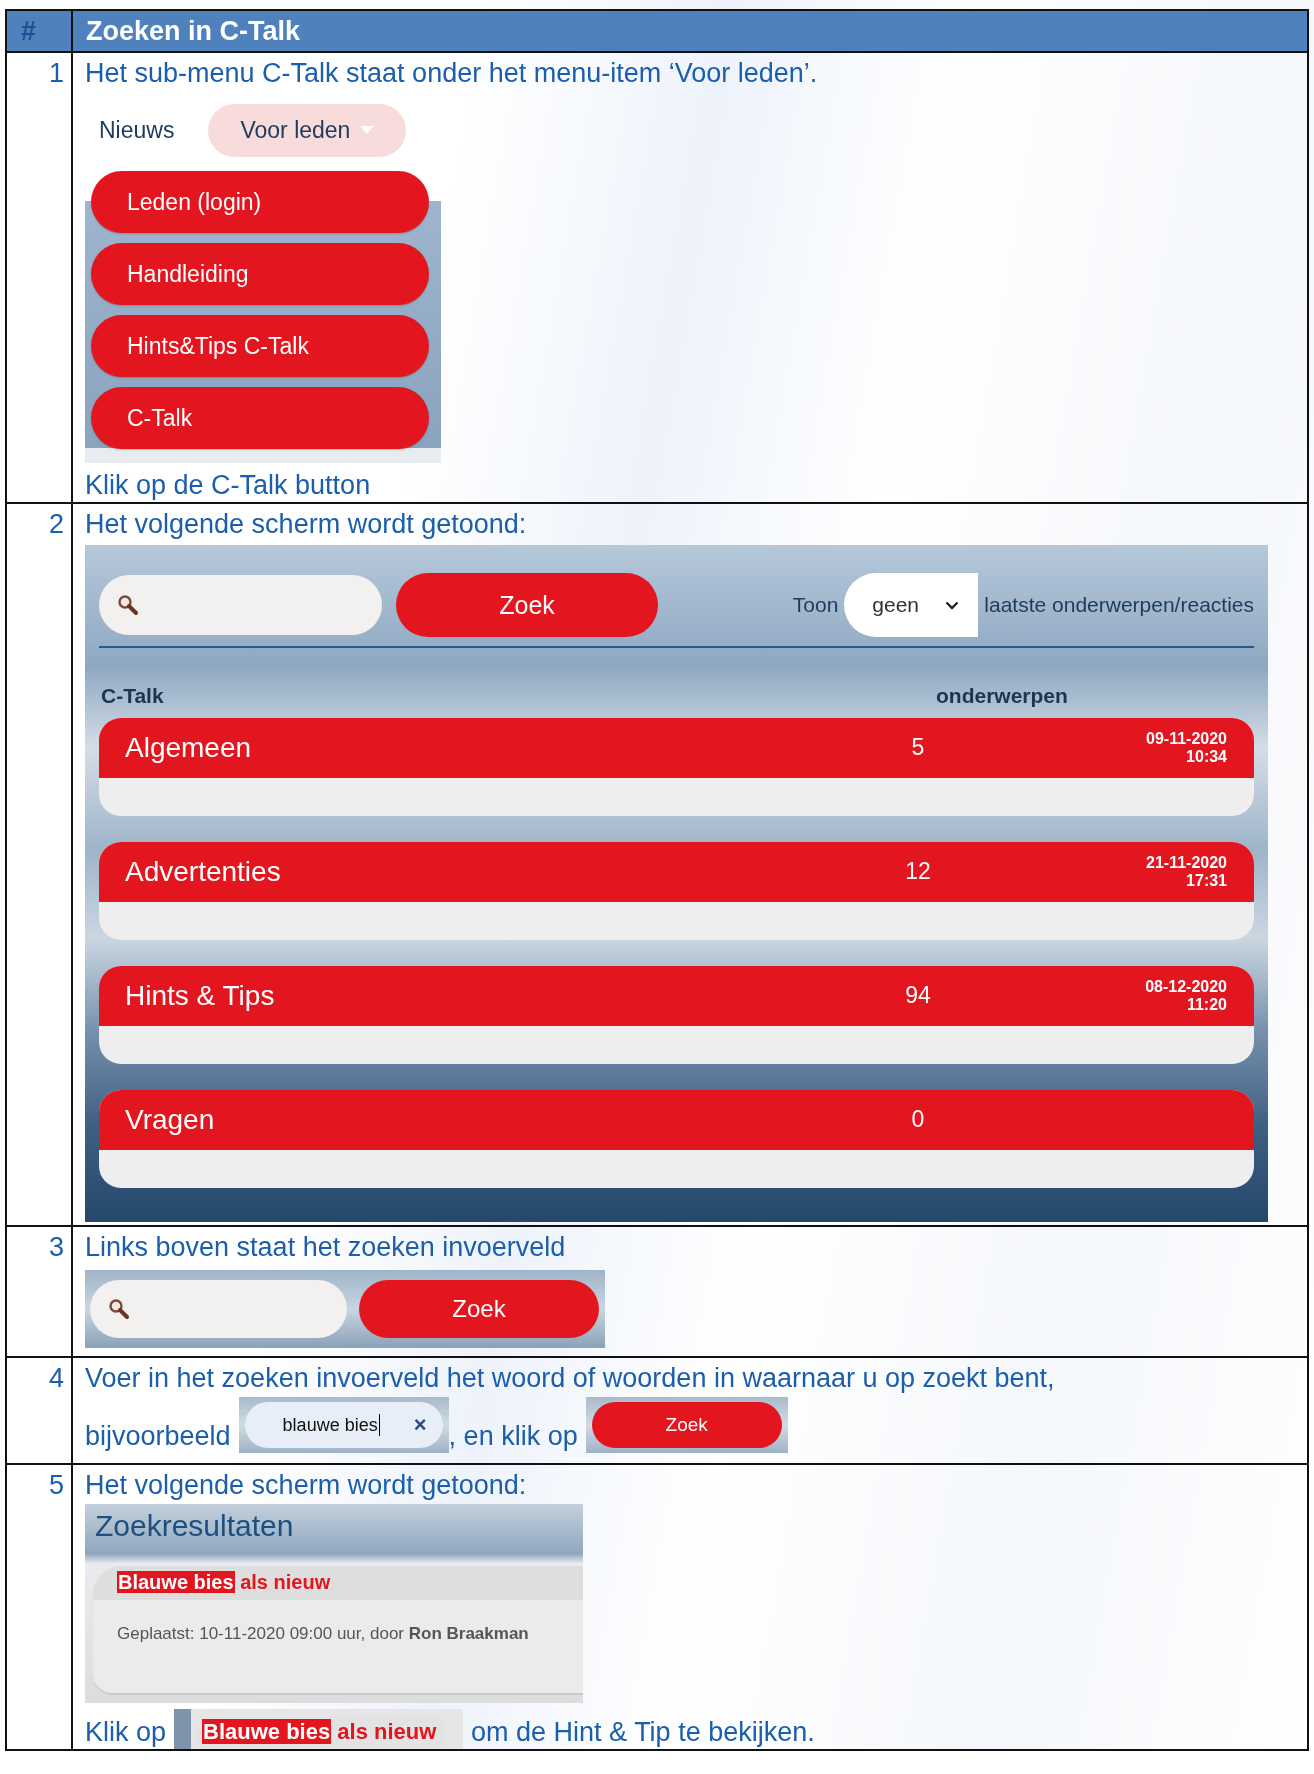 Image resolution: width=1314 pixels, height=1774 pixels. I want to click on forum-name: Vragen, so click(170, 1119).